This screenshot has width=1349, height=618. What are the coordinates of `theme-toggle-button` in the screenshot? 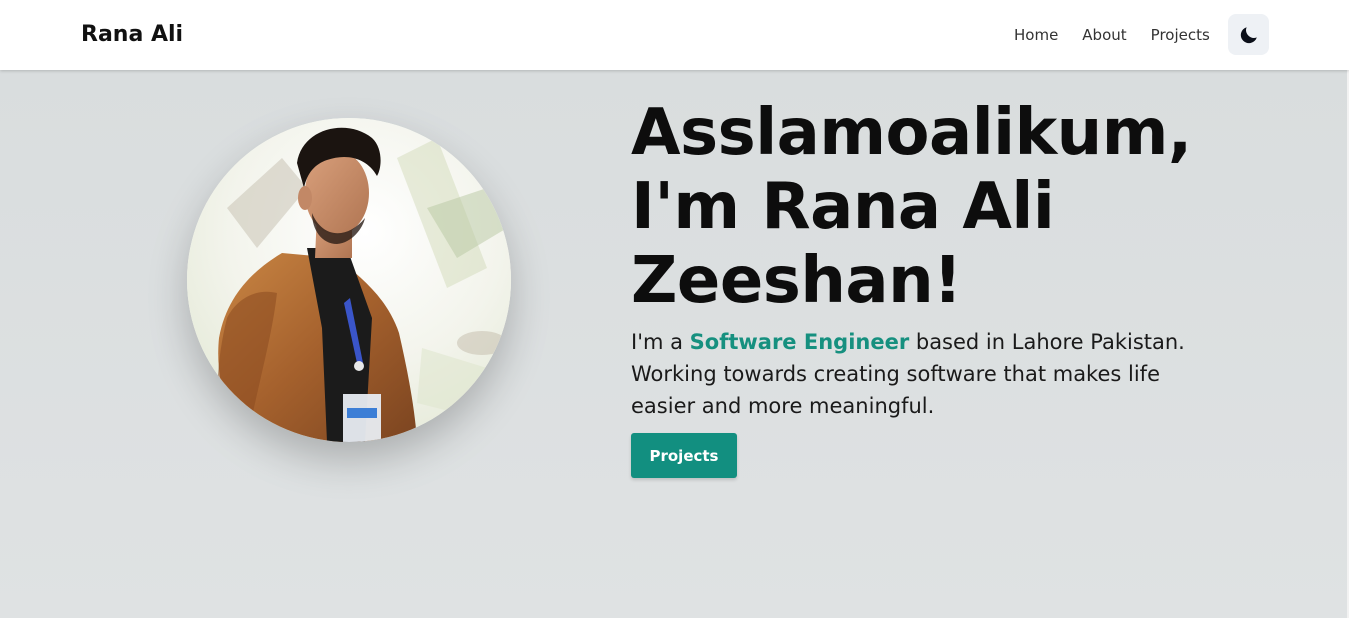 It's located at (1248, 34).